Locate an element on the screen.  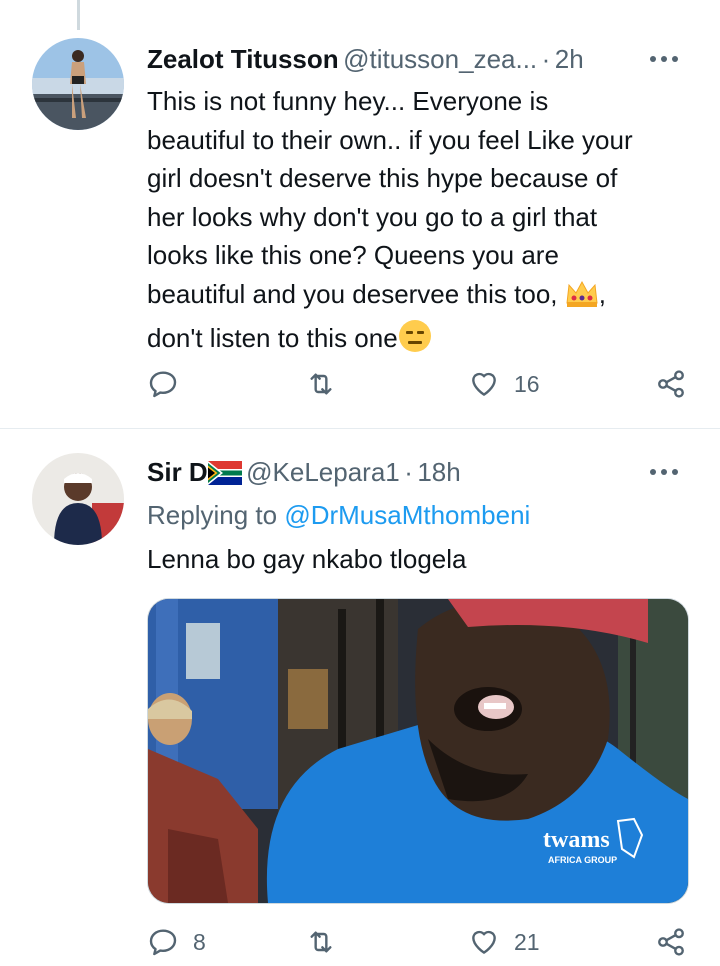
tweet-text: Lenna bo gay nkabo tlogela is located at coordinates (307, 559).